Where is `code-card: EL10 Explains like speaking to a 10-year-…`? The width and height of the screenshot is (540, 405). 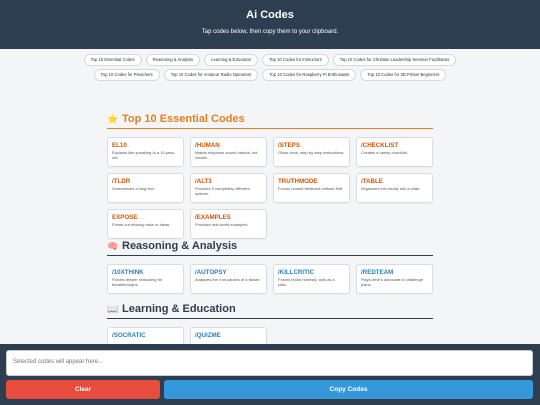 code-card: EL10 Explains like speaking to a 10-year-… is located at coordinates (145, 152).